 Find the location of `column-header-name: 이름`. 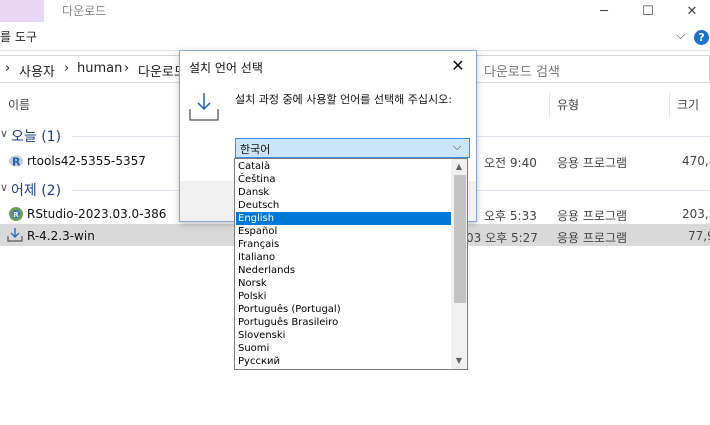

column-header-name: 이름 is located at coordinates (19, 104).